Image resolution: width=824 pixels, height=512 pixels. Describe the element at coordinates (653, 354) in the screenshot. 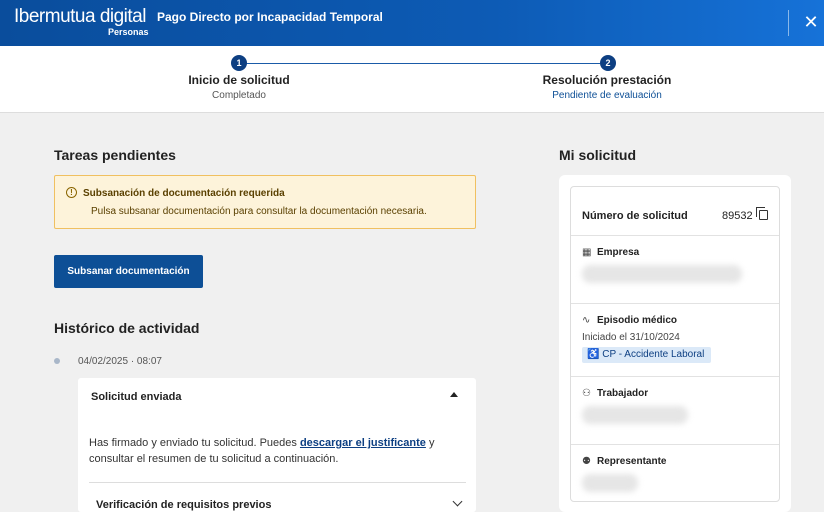

I see `episodio-tag-label: CP - Accidente Laboral` at that location.